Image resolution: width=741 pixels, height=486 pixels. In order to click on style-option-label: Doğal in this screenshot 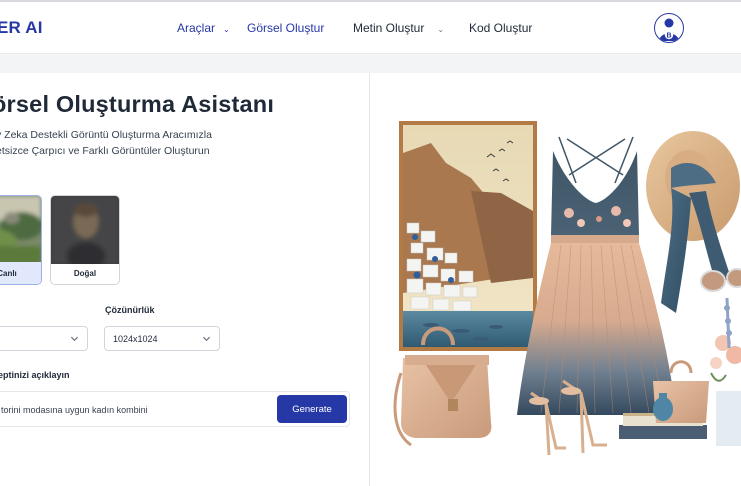, I will do `click(85, 273)`.